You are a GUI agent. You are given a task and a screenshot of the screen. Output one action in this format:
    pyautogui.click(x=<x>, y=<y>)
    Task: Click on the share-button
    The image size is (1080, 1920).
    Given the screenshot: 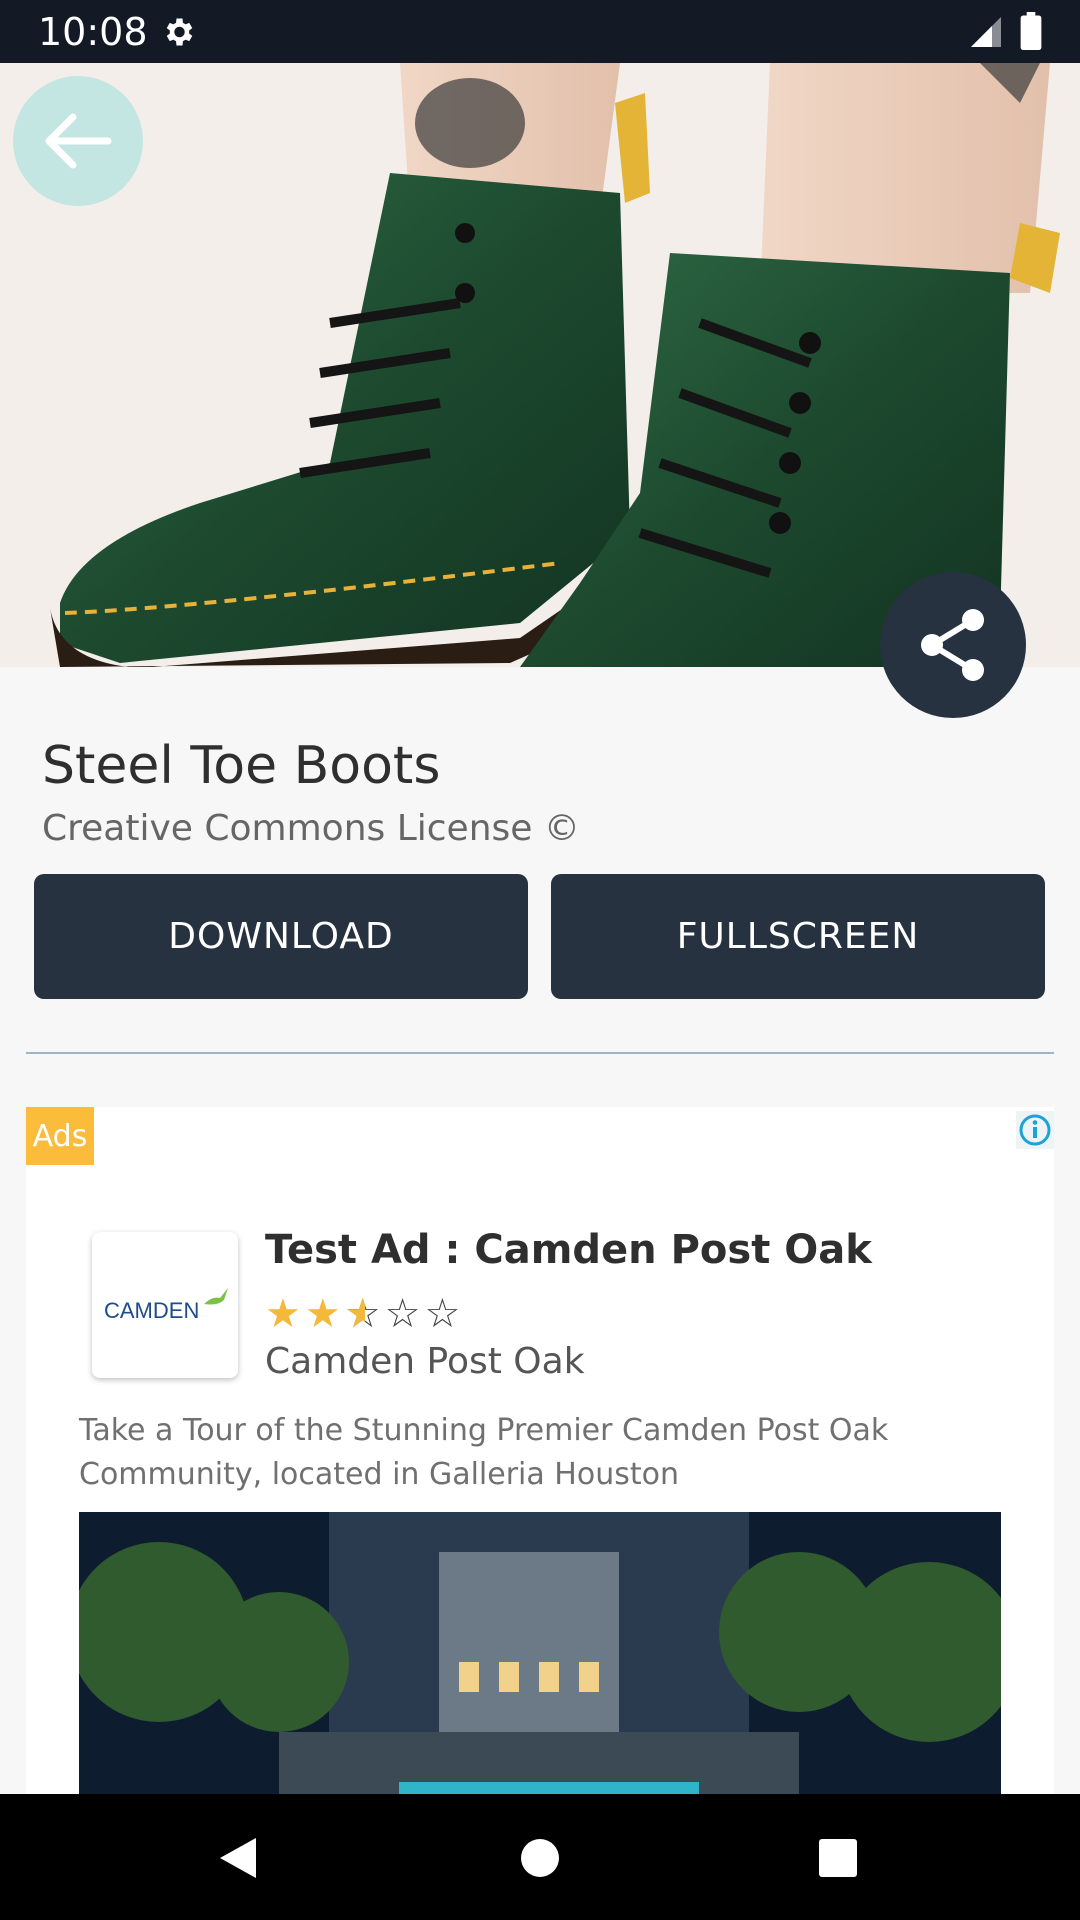 What is the action you would take?
    pyautogui.click(x=953, y=645)
    